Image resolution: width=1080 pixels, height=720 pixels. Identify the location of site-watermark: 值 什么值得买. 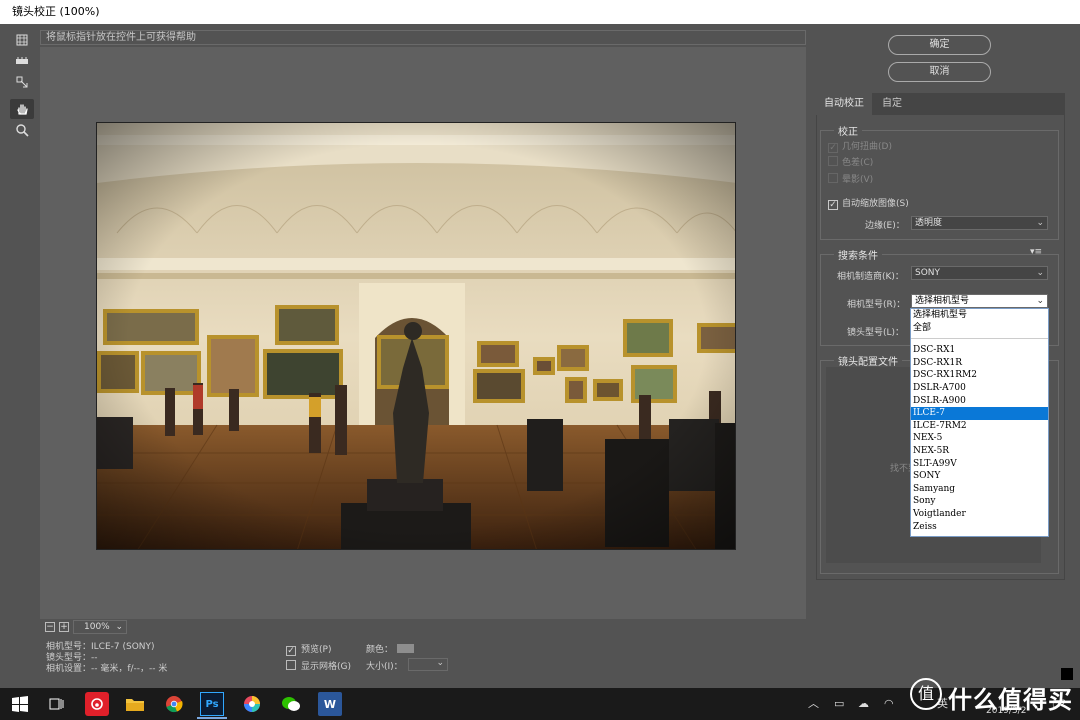
(992, 696).